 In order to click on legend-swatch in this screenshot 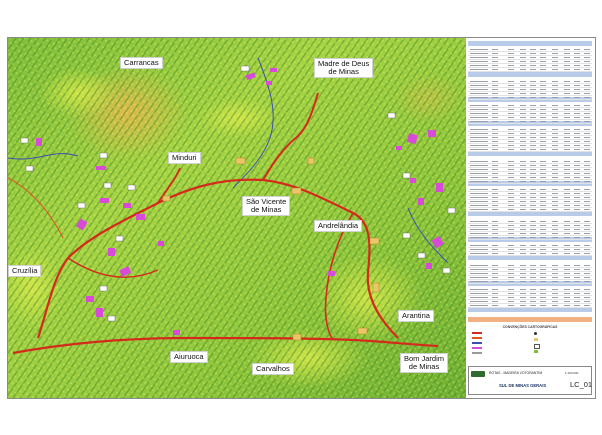, I will do `click(477, 343)`.